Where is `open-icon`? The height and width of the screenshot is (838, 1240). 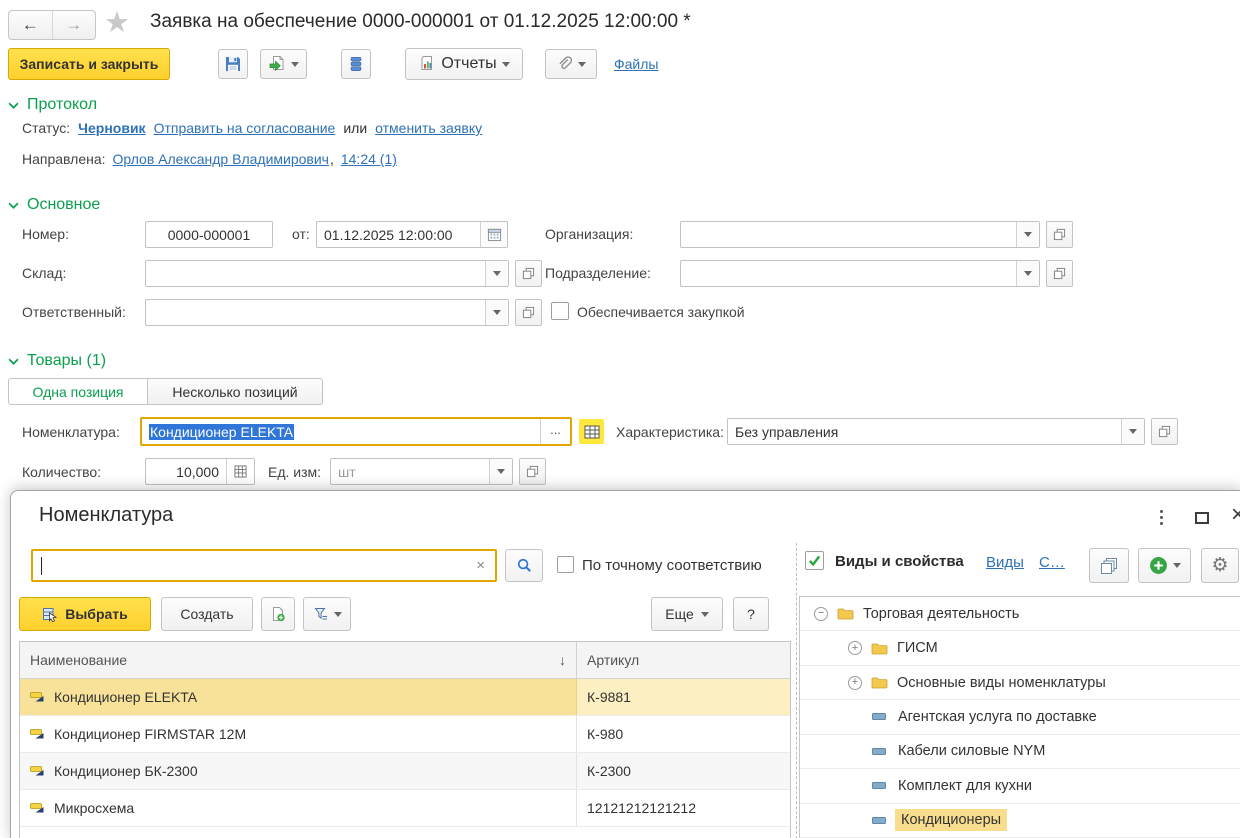 open-icon is located at coordinates (528, 273).